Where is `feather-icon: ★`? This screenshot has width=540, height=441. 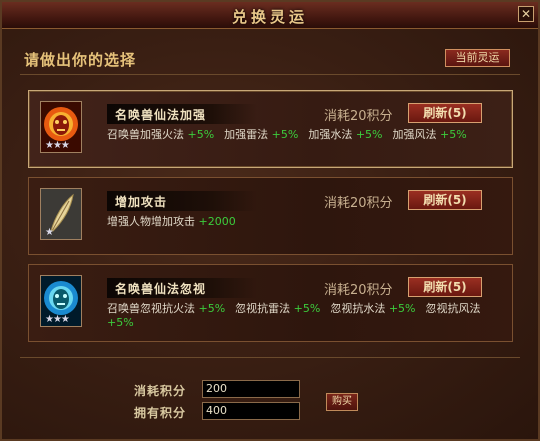 feather-icon: ★ is located at coordinates (61, 214).